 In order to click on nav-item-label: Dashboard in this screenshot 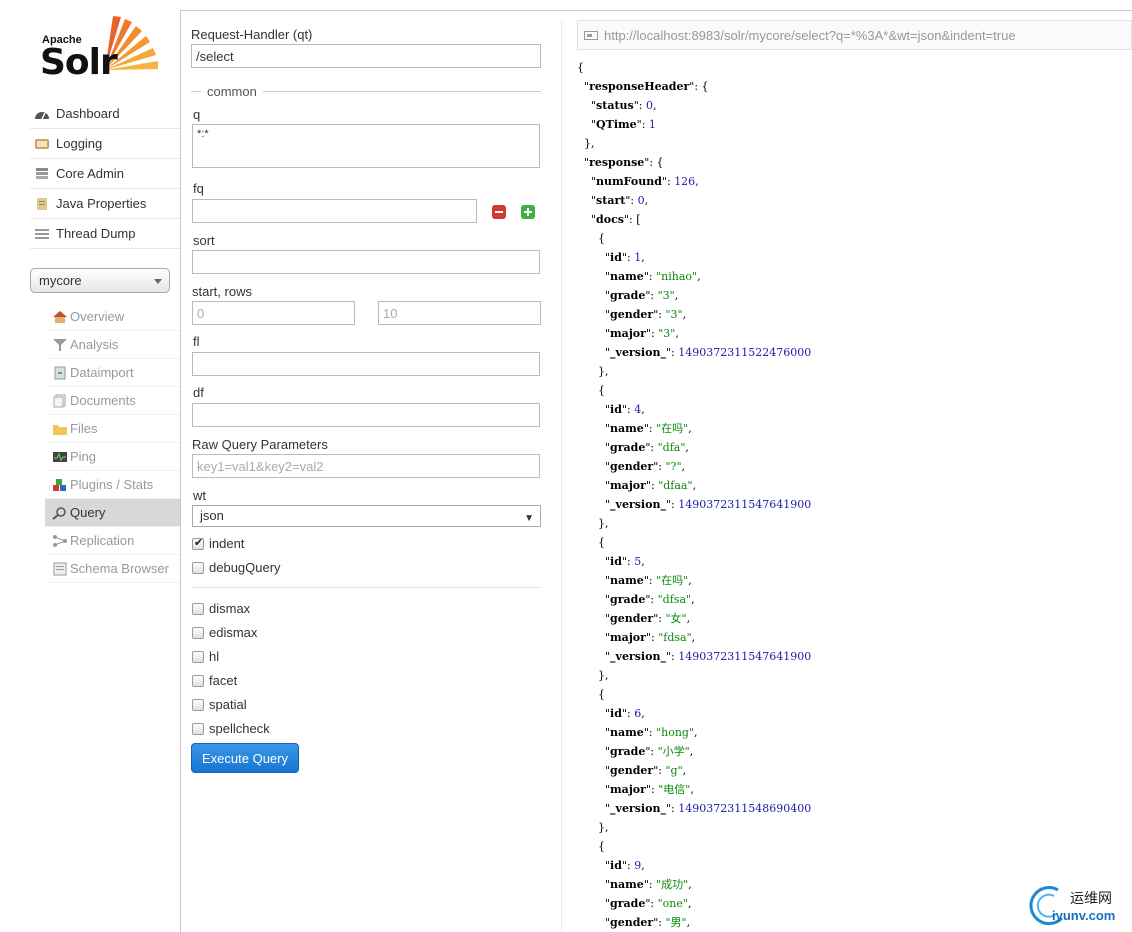, I will do `click(88, 113)`.